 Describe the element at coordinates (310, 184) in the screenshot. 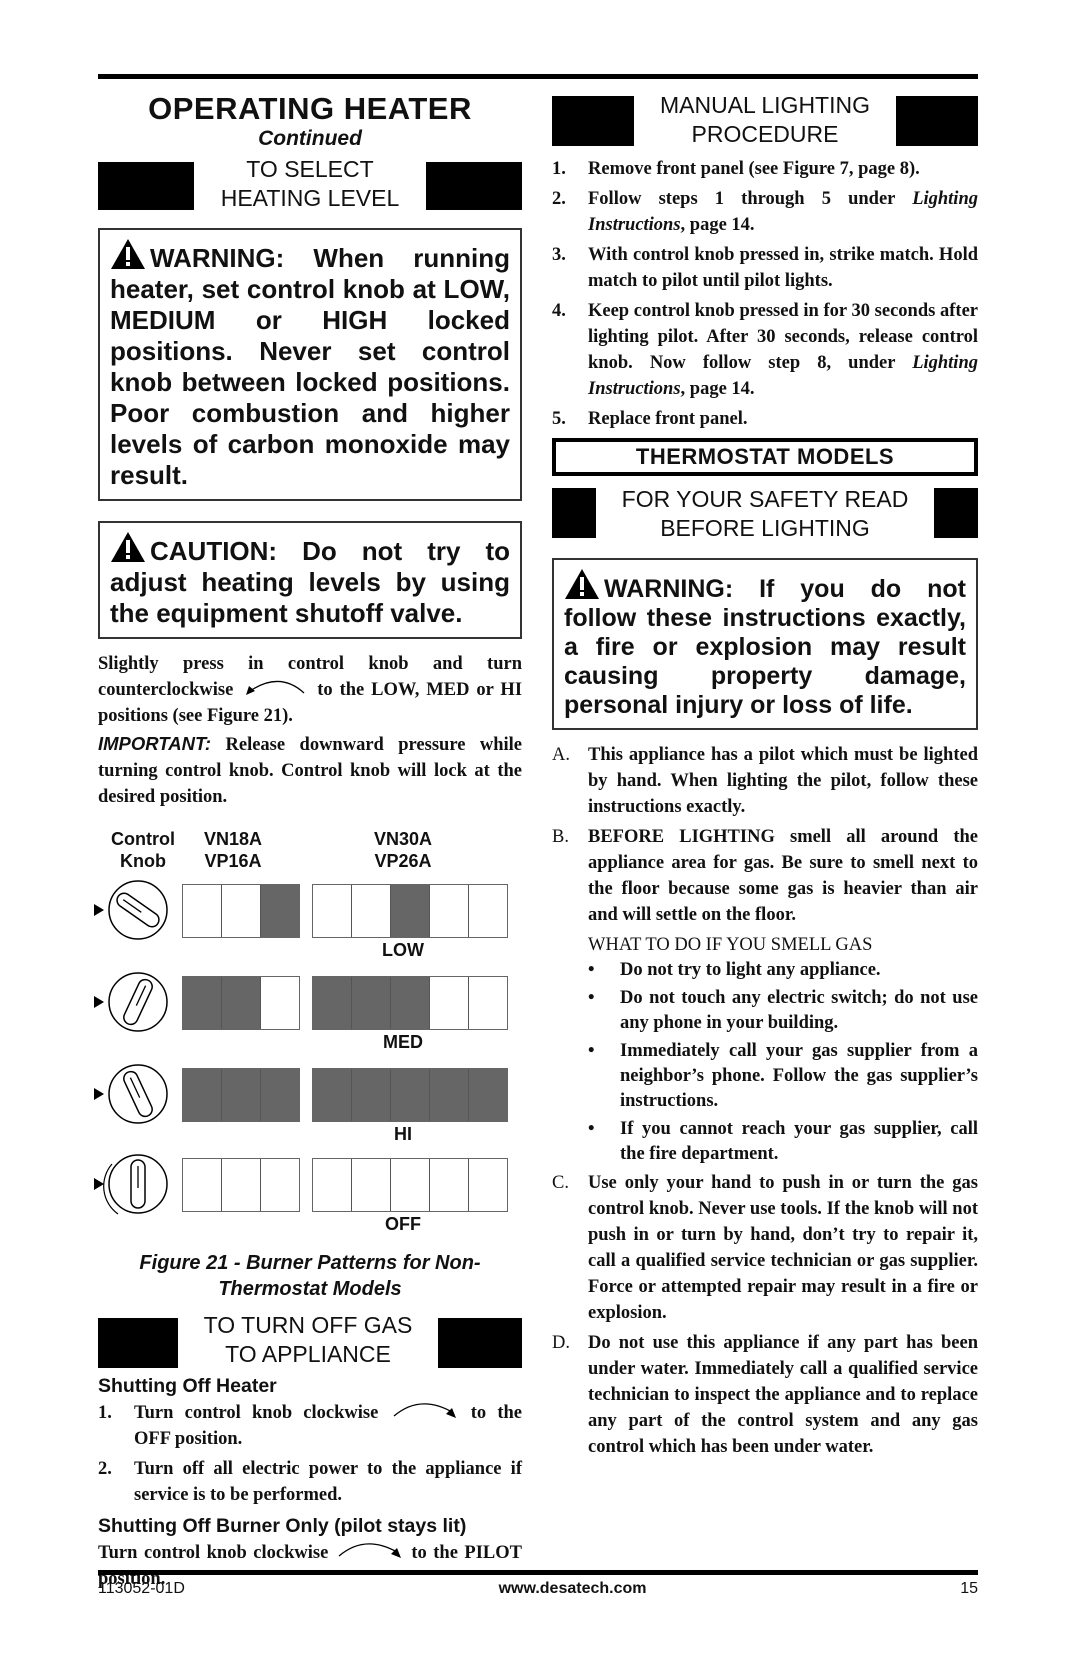

I see `section-header-select-heating: TO SELECT HEATING LEVEL` at that location.